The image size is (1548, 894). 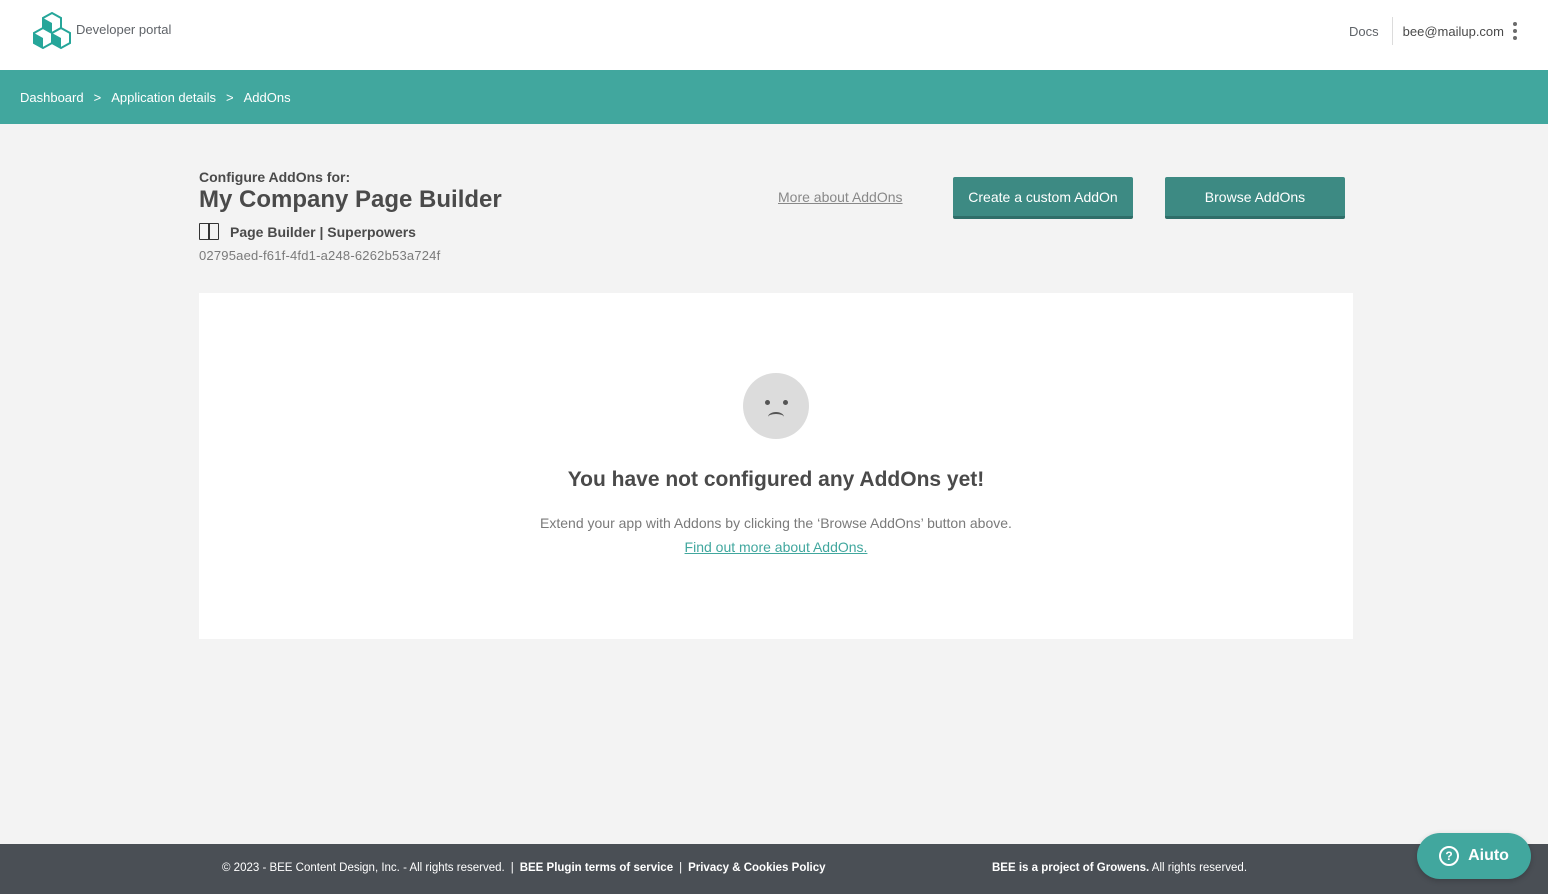 What do you see at coordinates (596, 868) in the screenshot?
I see `terms-link: BEE Plugin terms of service` at bounding box center [596, 868].